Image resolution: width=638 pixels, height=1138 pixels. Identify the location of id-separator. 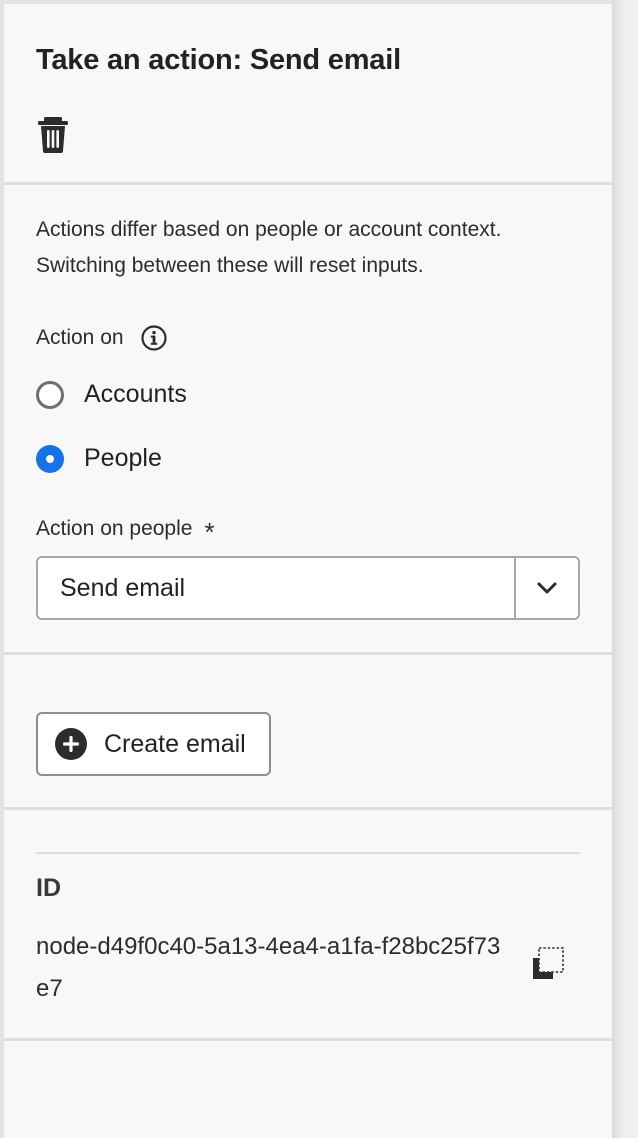
(308, 853).